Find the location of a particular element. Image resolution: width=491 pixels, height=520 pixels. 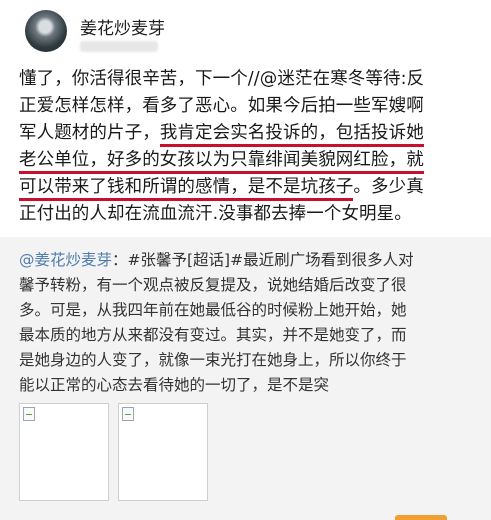

post-line: 老公单位，好多的女孩以为只靠绯闻美貌网红脸，就 is located at coordinates (249, 160).